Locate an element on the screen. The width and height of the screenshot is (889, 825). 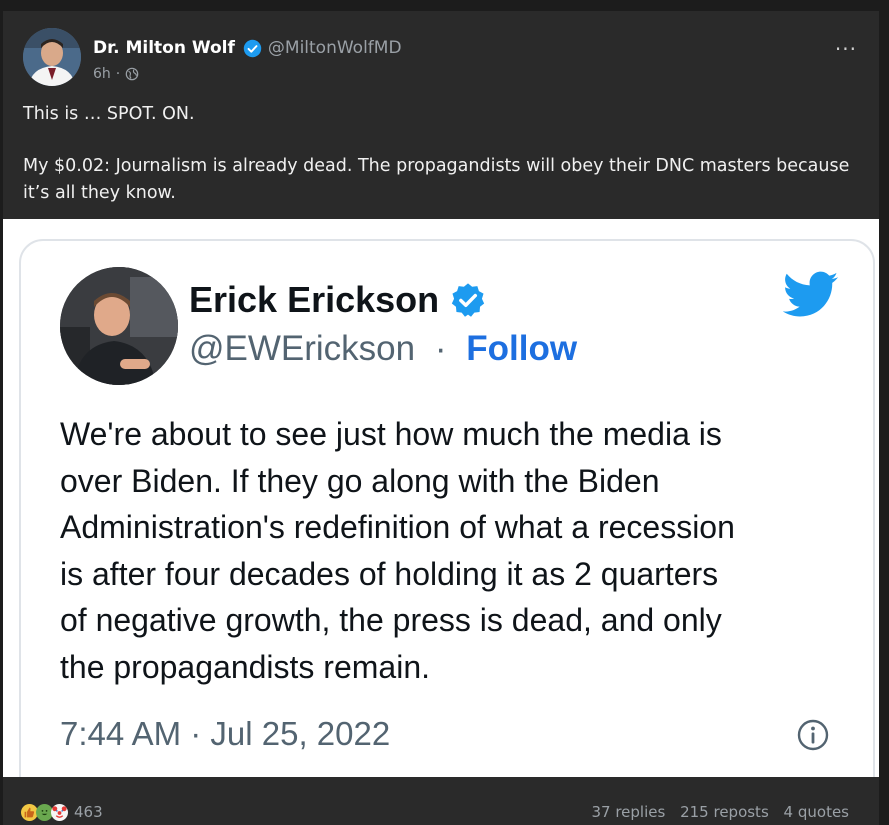
more-options-button: ··· is located at coordinates (846, 49).